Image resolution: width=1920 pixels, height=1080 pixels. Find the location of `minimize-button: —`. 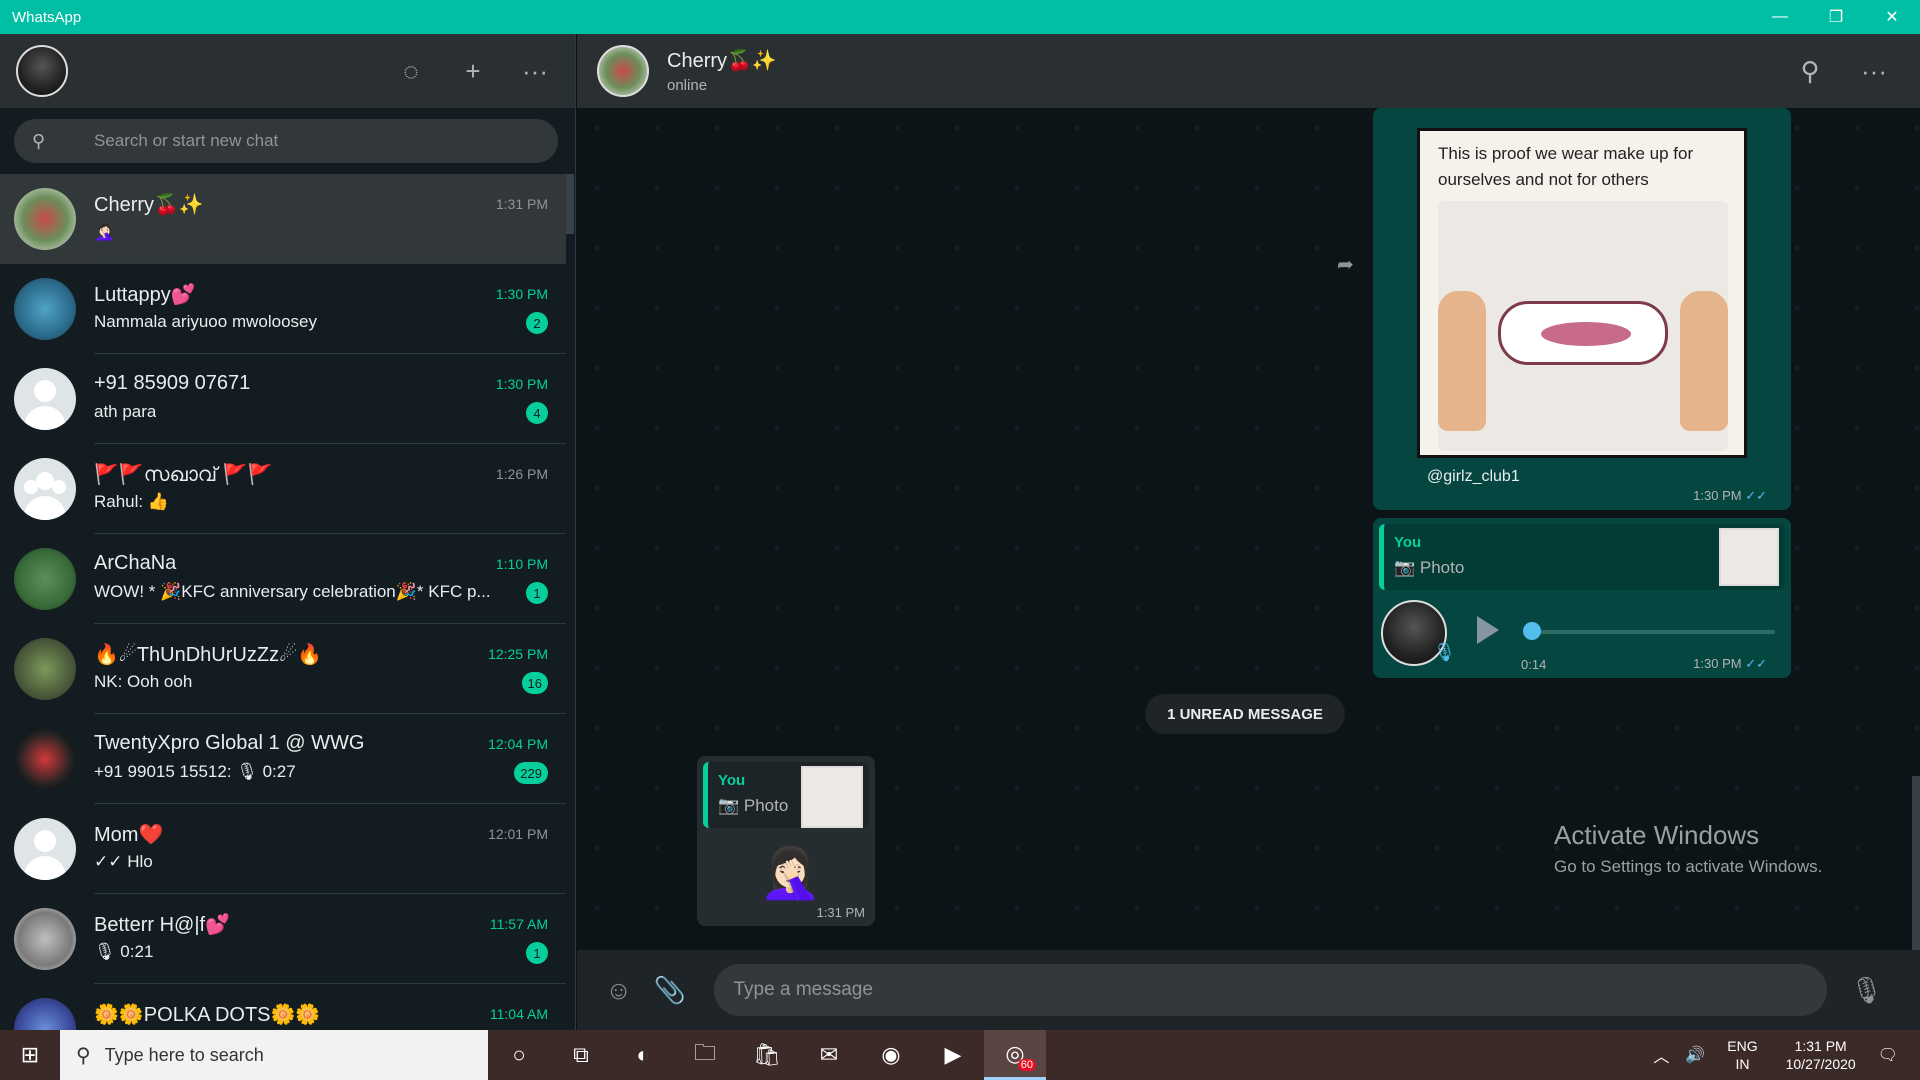

minimize-button: — is located at coordinates (1780, 17).